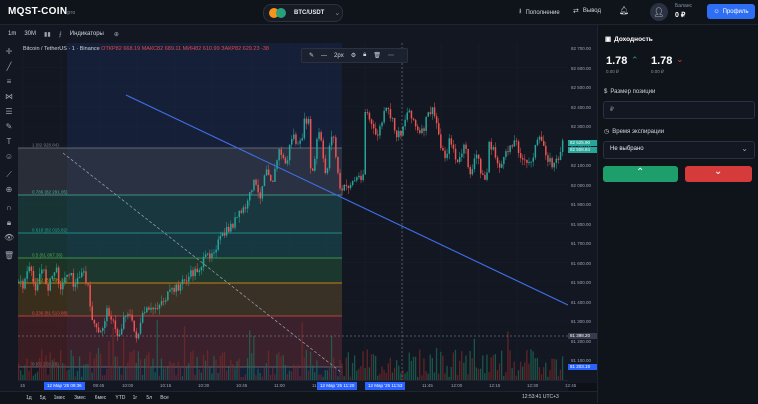  I want to click on range-button: 5д, so click(43, 398).